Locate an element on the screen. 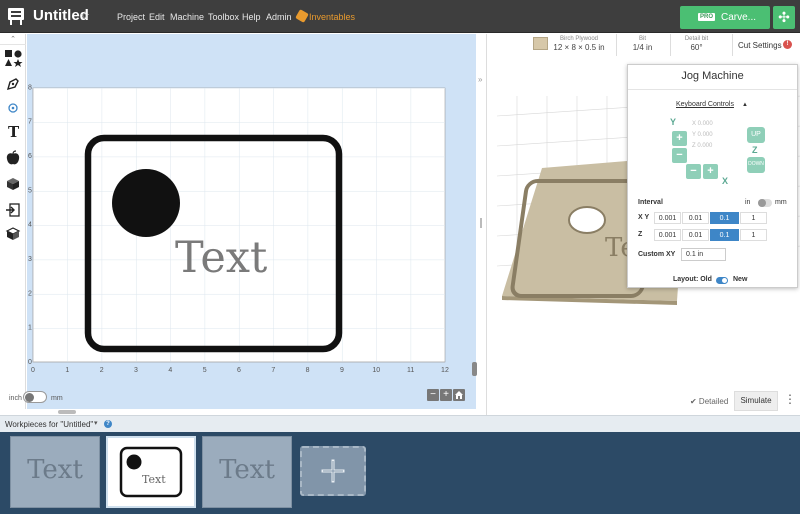 This screenshot has height=514, width=800. jog-z-down-button: DOWN is located at coordinates (756, 165).